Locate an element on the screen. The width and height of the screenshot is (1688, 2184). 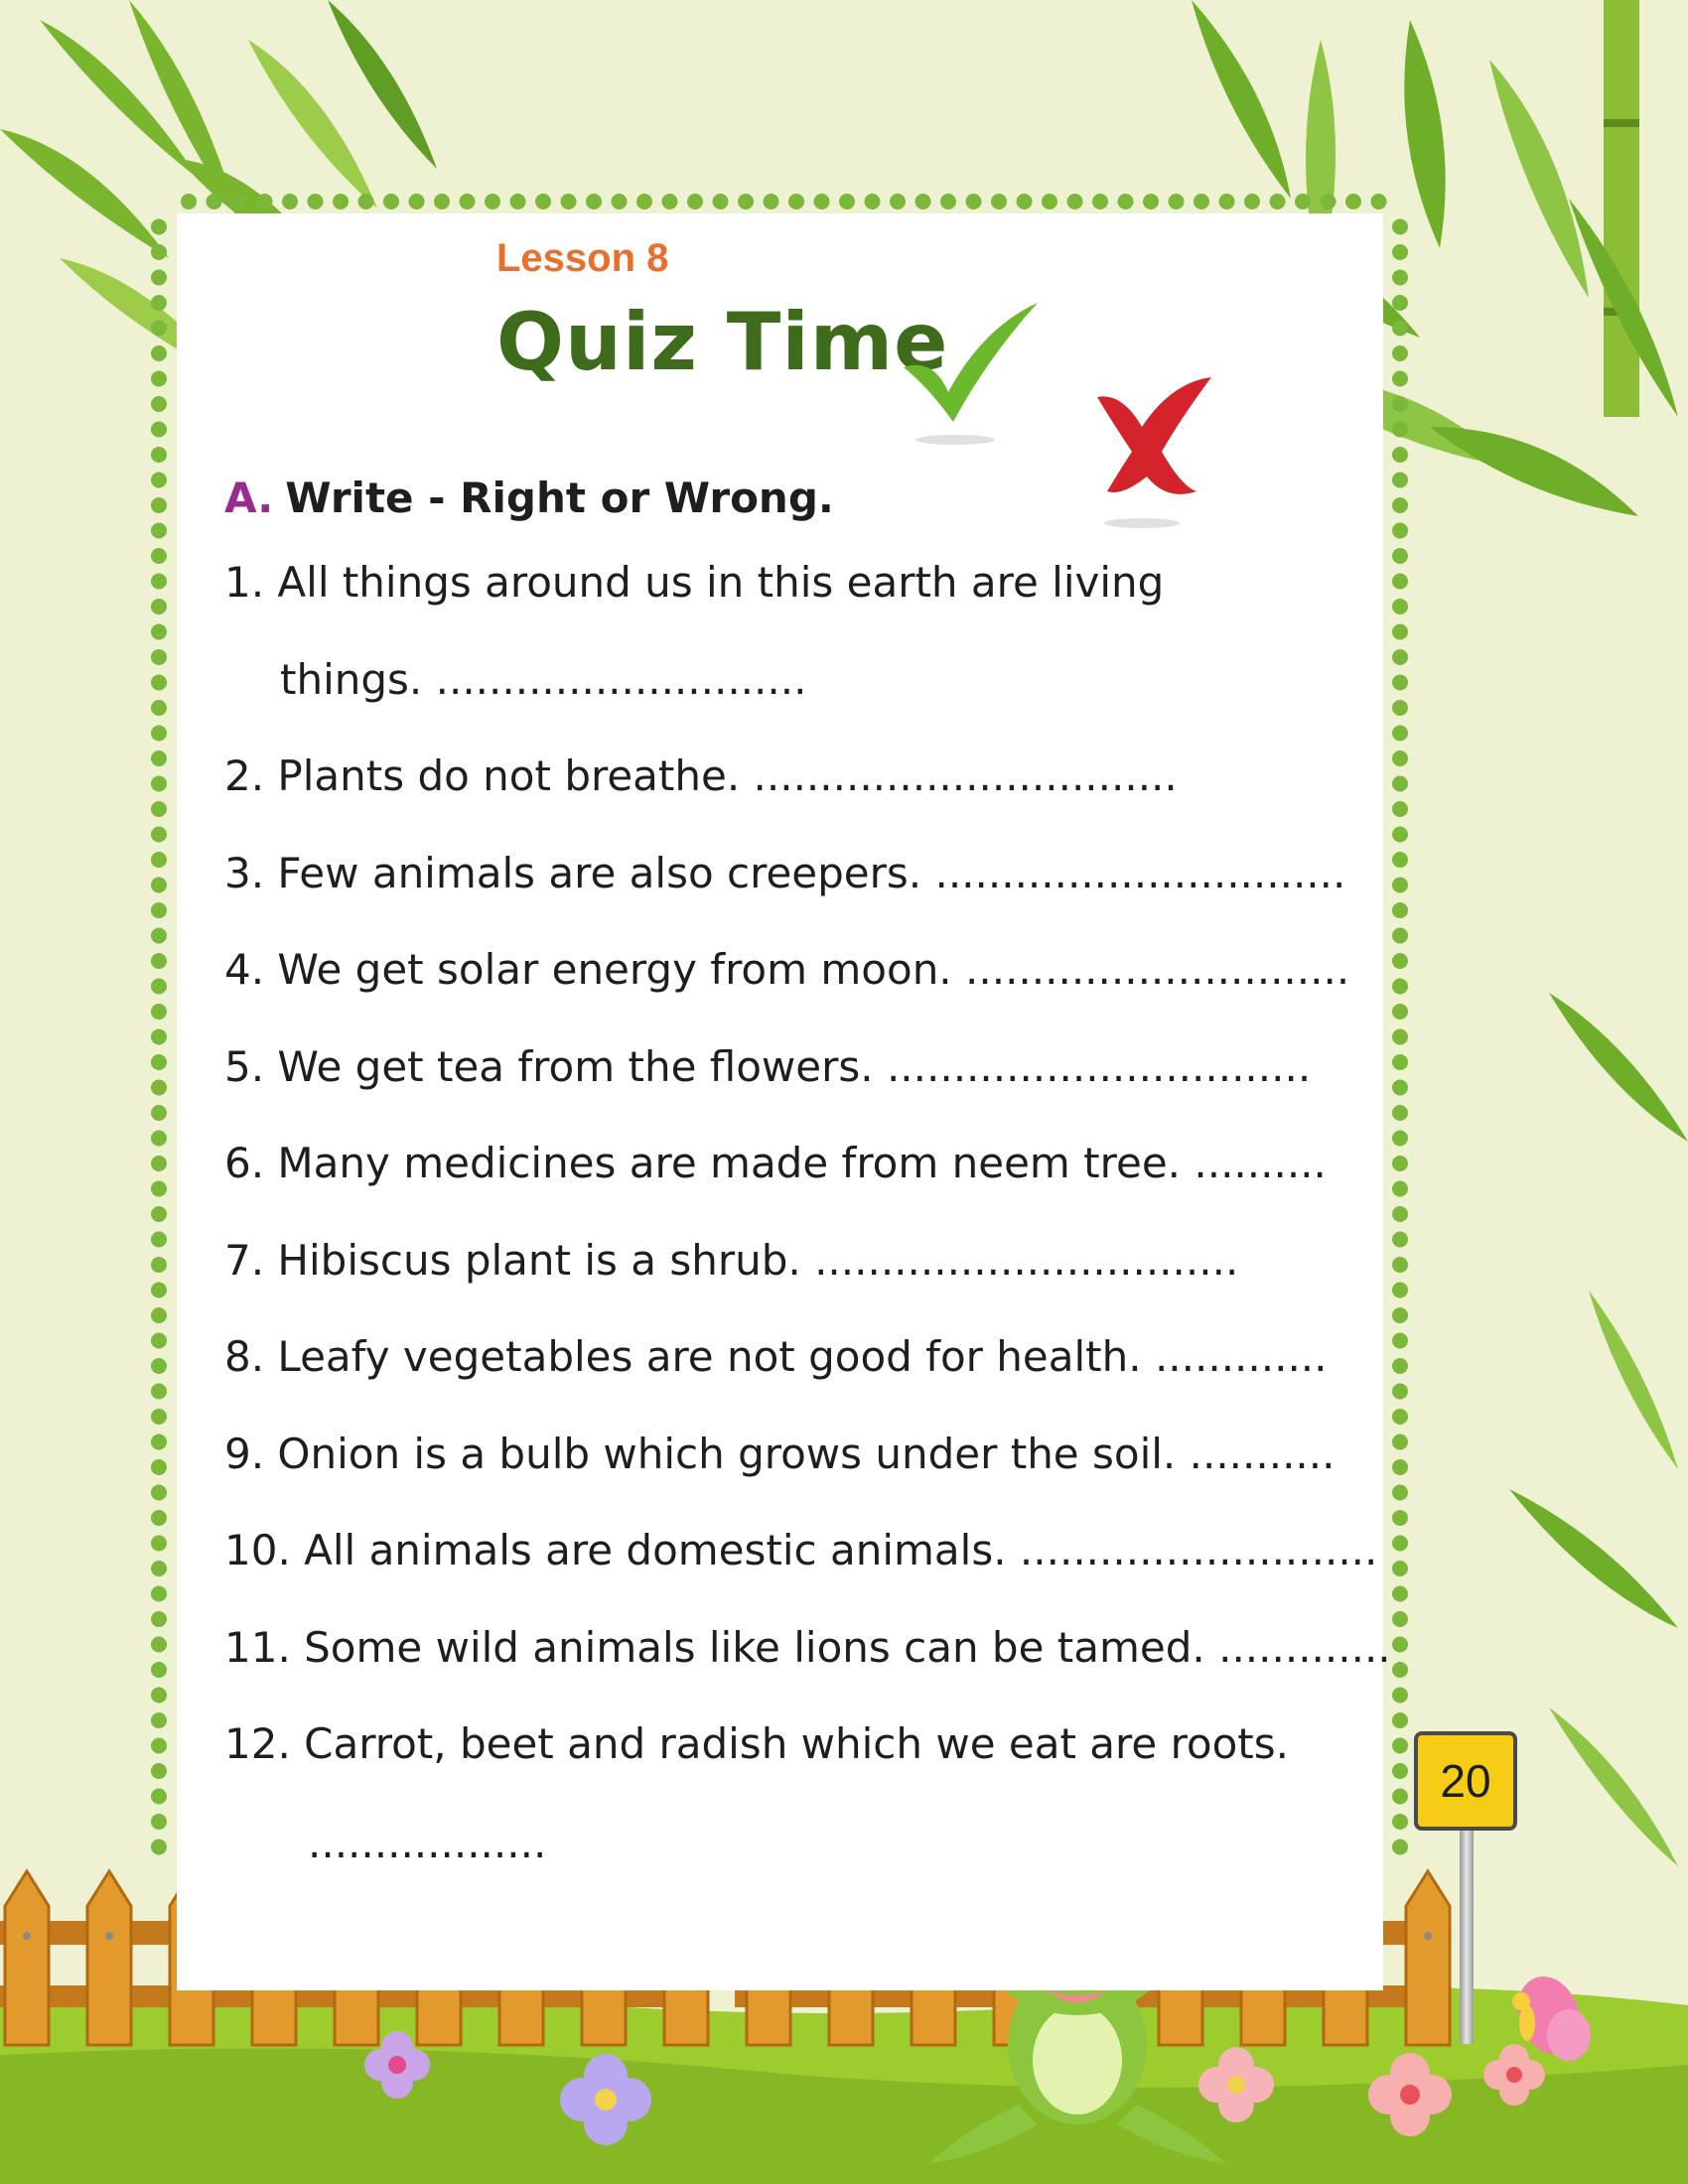
section-text: Write - Right or Wrong. is located at coordinates (559, 498).